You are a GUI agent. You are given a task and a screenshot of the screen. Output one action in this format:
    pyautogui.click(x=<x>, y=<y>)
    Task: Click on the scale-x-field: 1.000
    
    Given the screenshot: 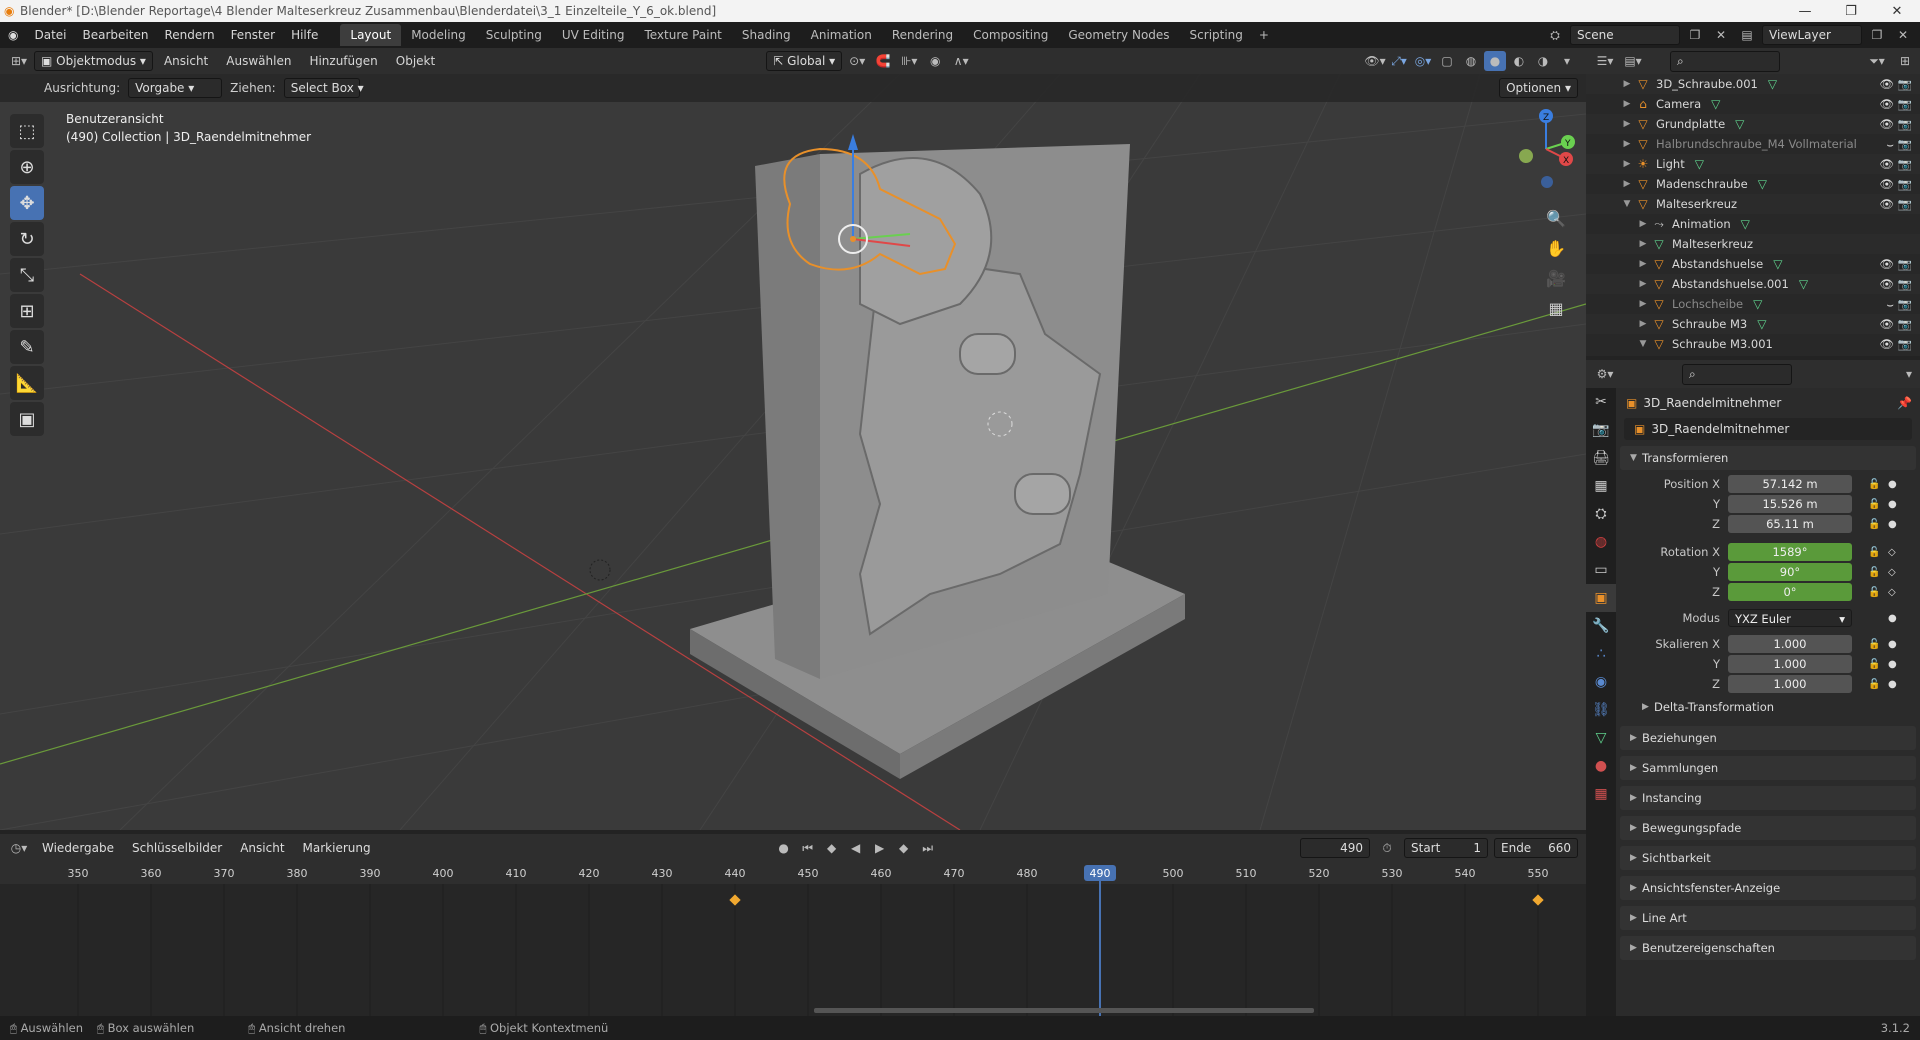 What is the action you would take?
    pyautogui.click(x=1790, y=644)
    